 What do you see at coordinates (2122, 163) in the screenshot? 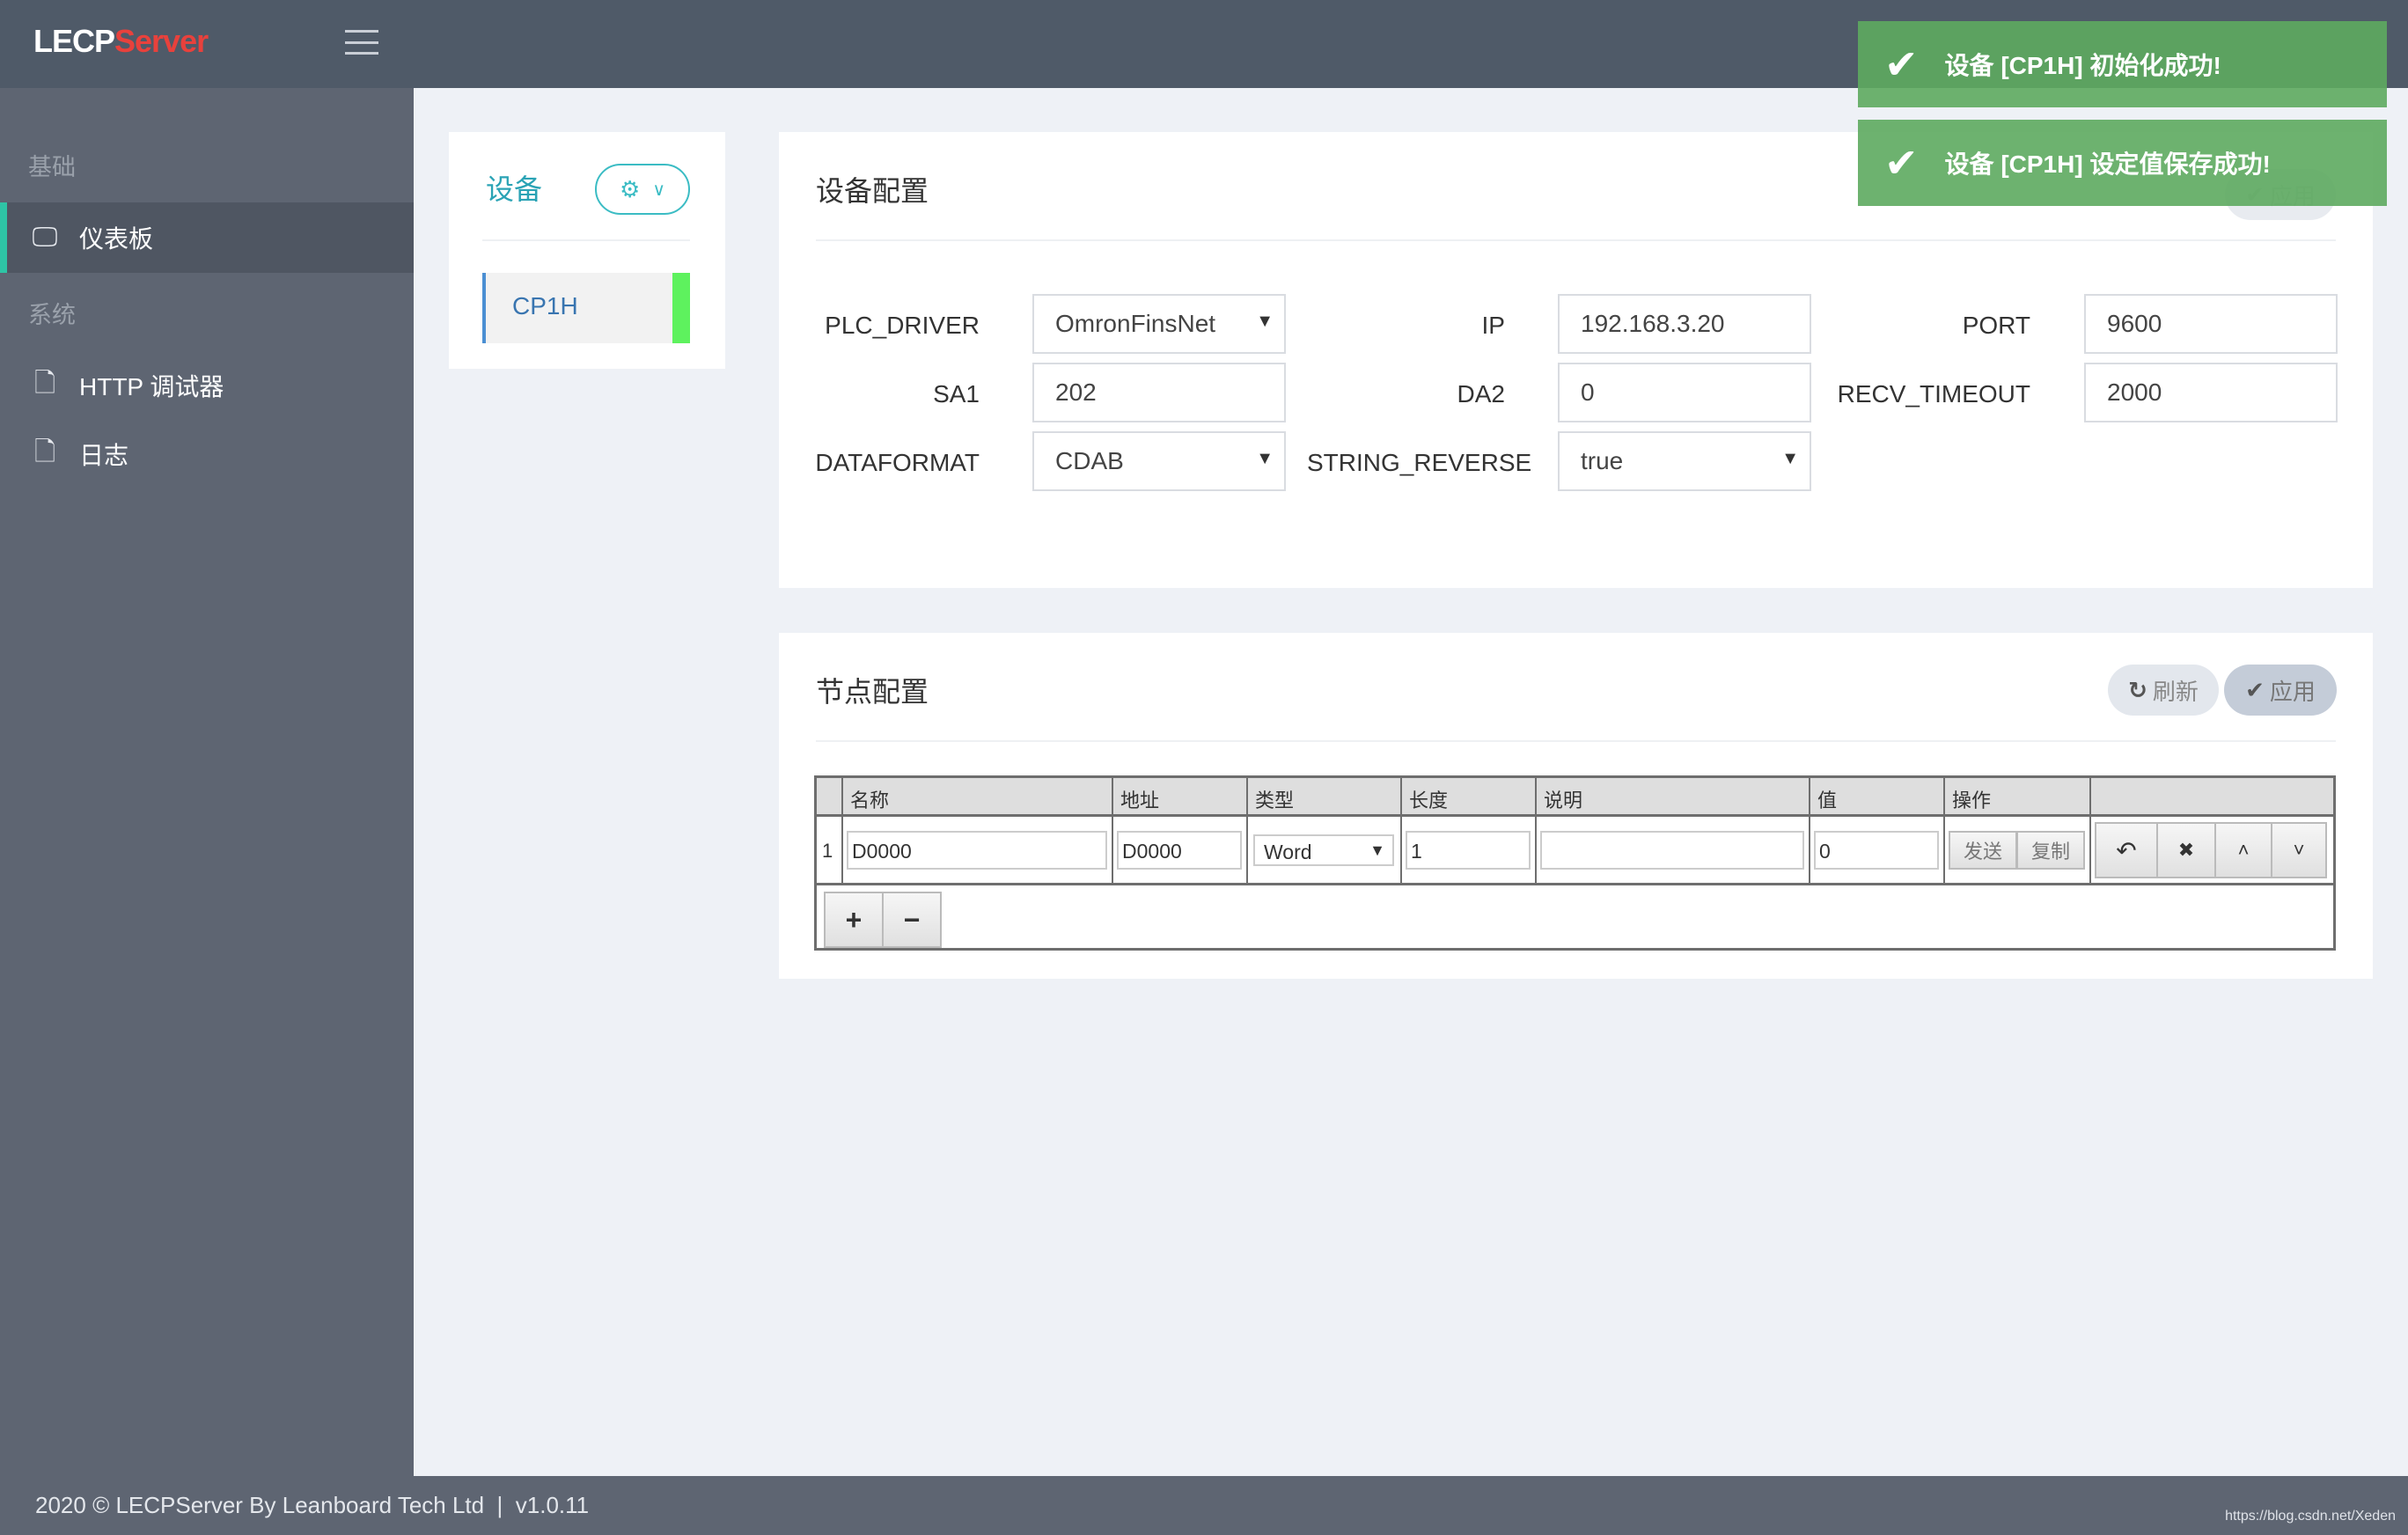
I see `toast-notification: ✔ 设备 [CP1H] 设定值保存成功!` at bounding box center [2122, 163].